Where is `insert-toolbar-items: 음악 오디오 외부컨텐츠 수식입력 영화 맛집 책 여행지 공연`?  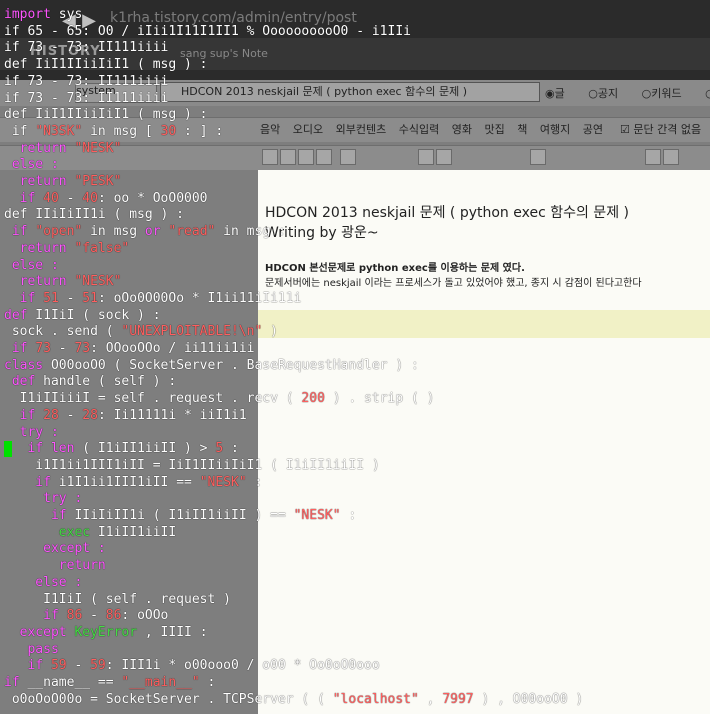
insert-toolbar-items: 음악 오디오 외부컨텐츠 수식입력 영화 맛집 책 여행지 공연 is located at coordinates (436, 129).